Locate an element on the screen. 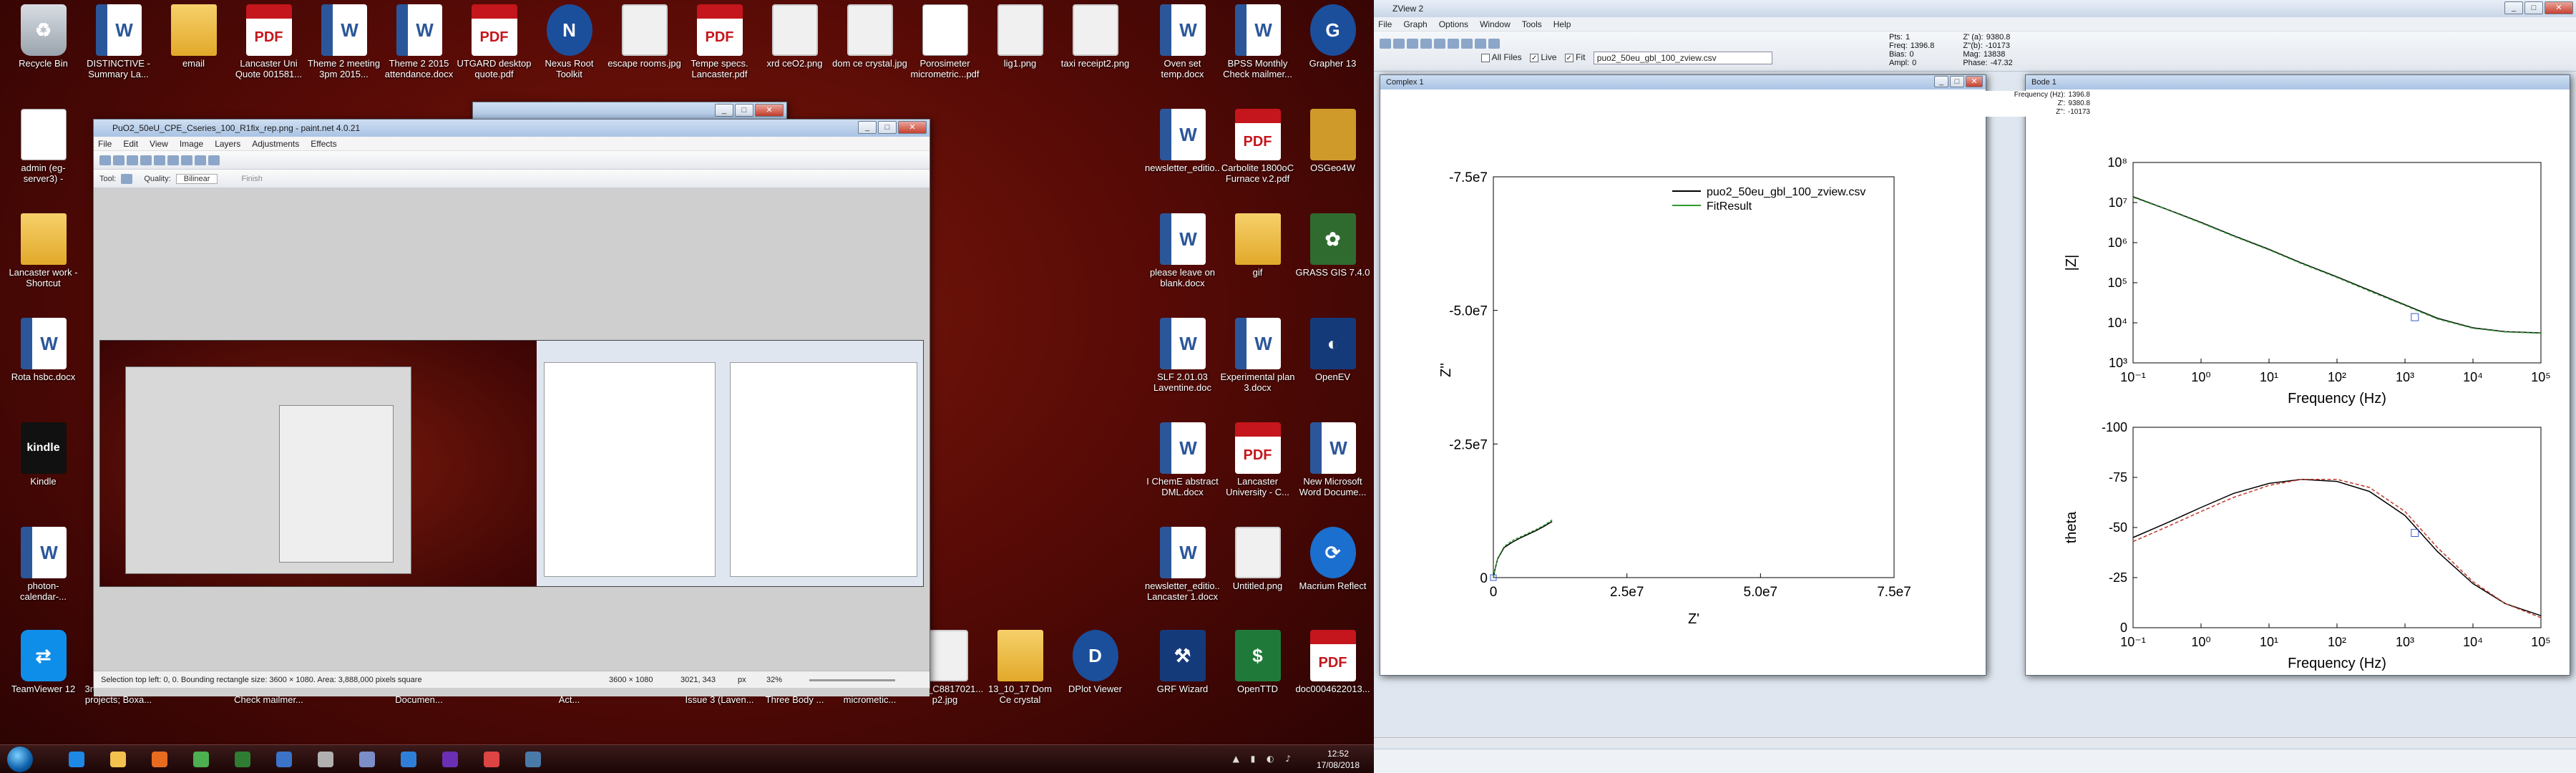 The height and width of the screenshot is (773, 2576). paste-icon is located at coordinates (186, 160).